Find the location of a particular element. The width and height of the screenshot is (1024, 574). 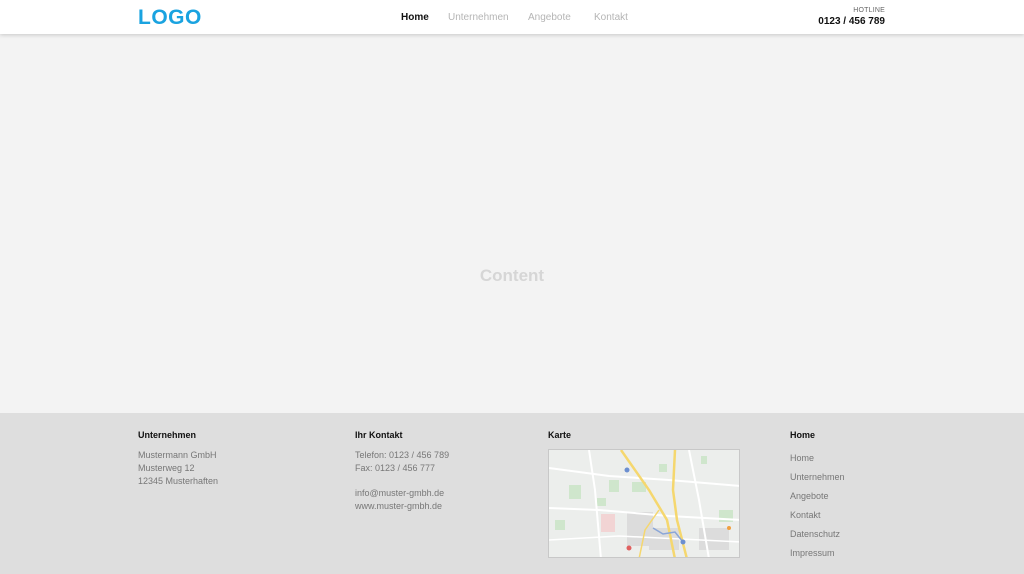

contact-fax: Fax: 0123 / 456 777 is located at coordinates (395, 467).